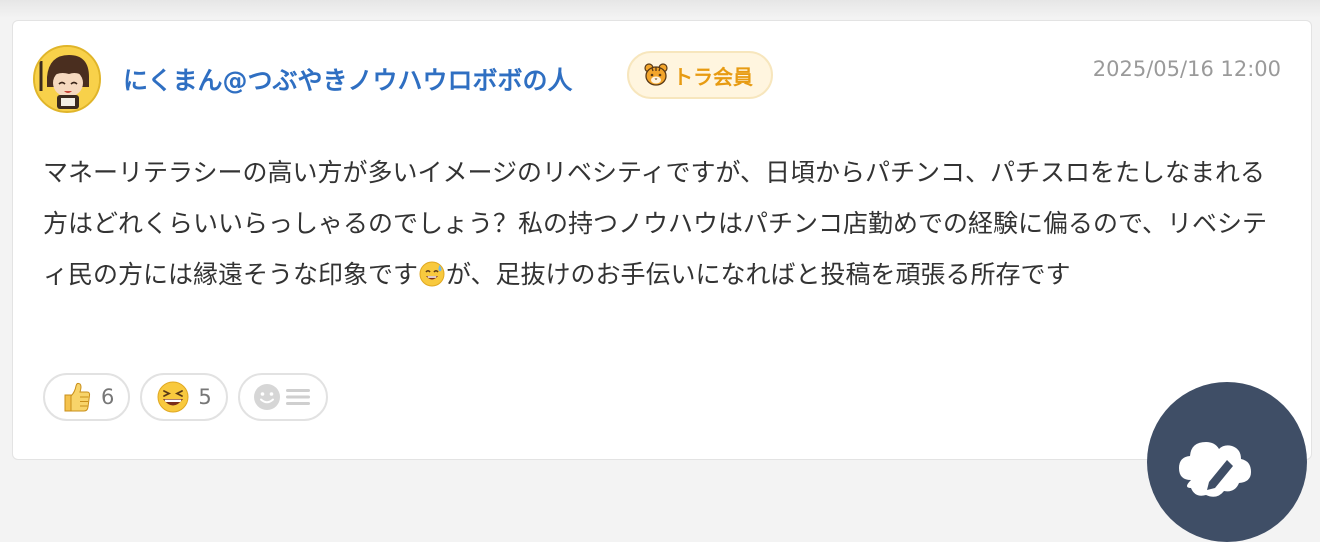  I want to click on member-badge: トラ会員, so click(700, 75).